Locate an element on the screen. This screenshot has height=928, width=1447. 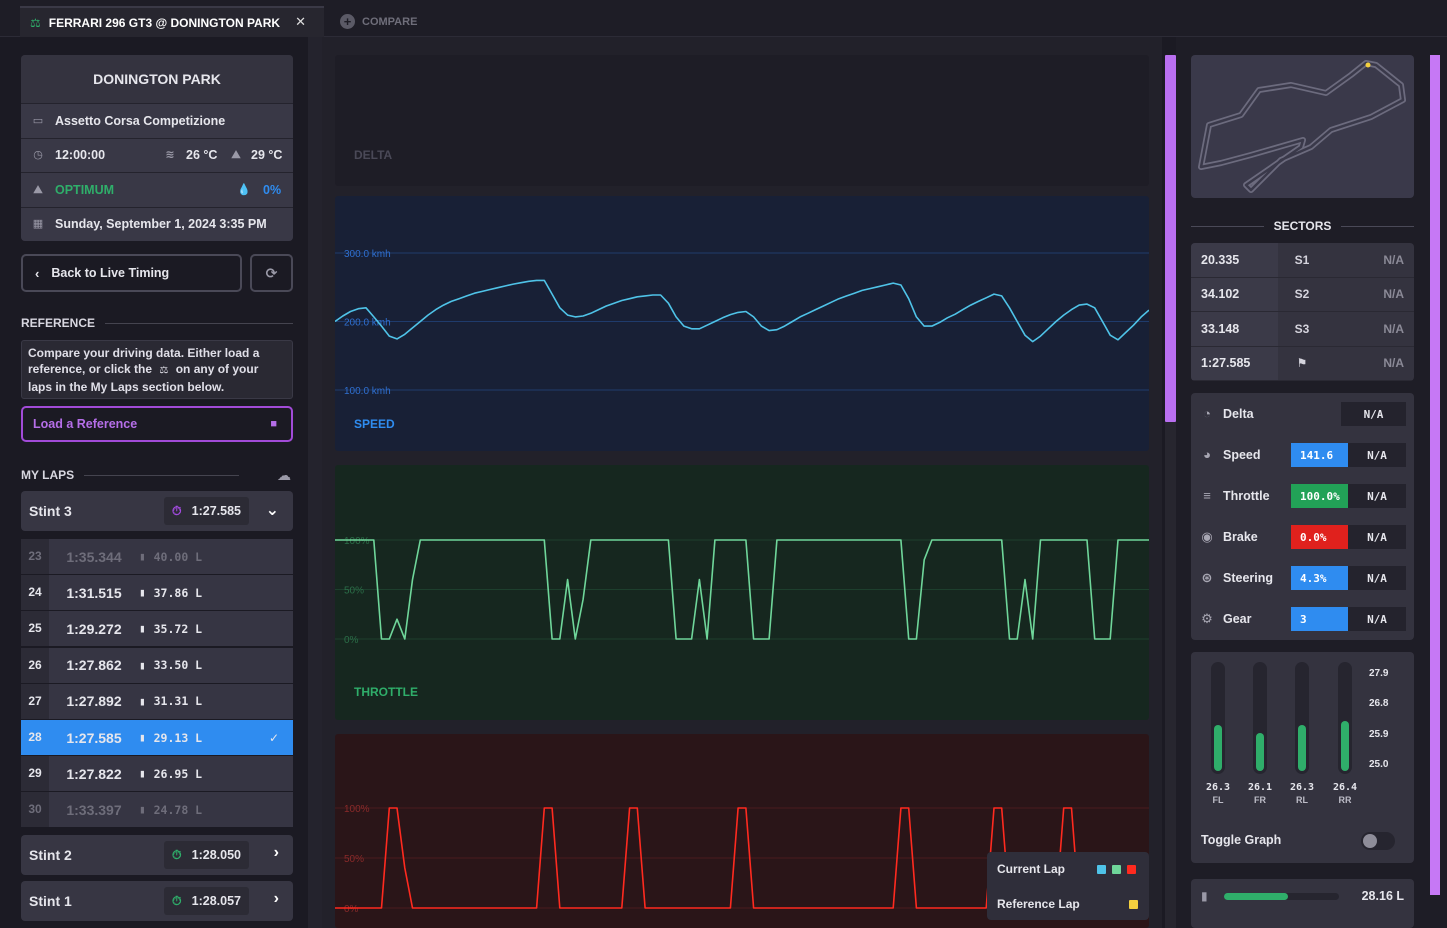
scale-label: 27.9 is located at coordinates (1379, 673).